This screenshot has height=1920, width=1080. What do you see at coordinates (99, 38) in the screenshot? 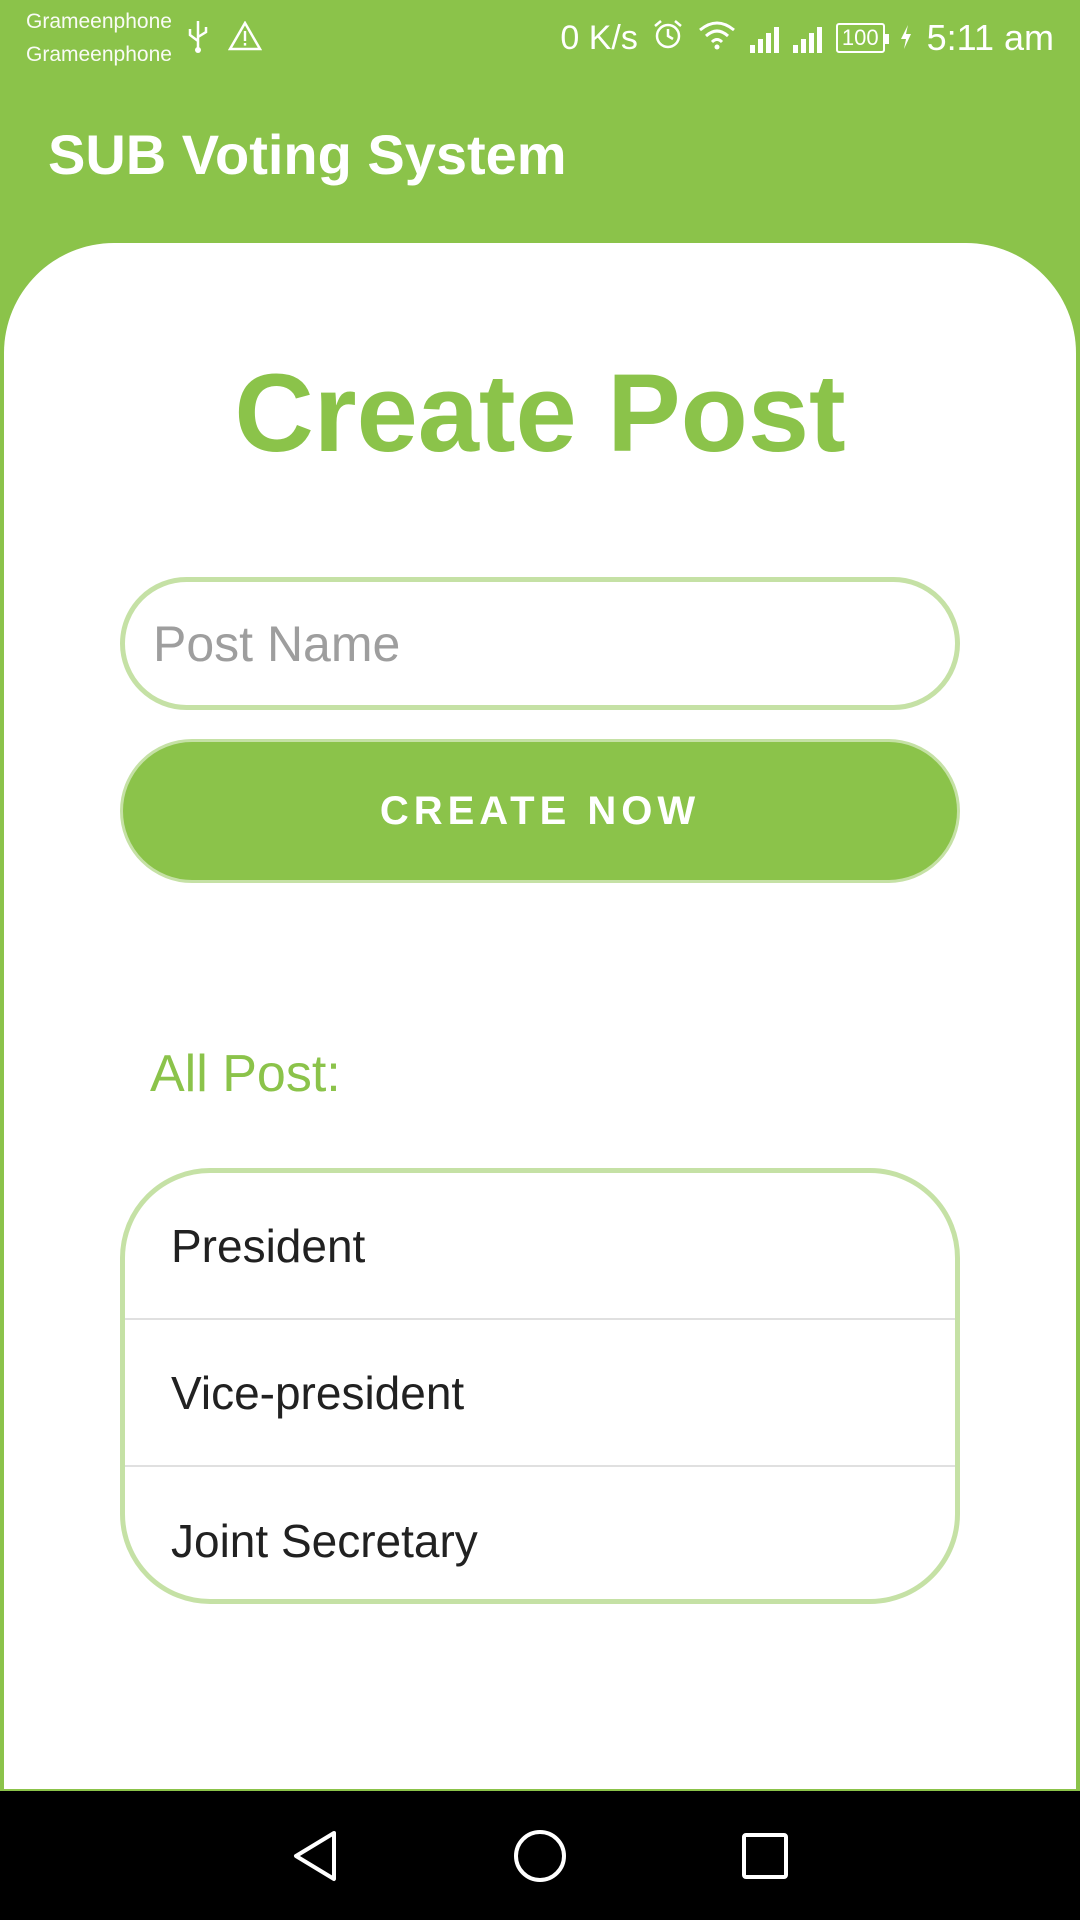
I see `carrier-names: Grameenphone Grameenphone` at bounding box center [99, 38].